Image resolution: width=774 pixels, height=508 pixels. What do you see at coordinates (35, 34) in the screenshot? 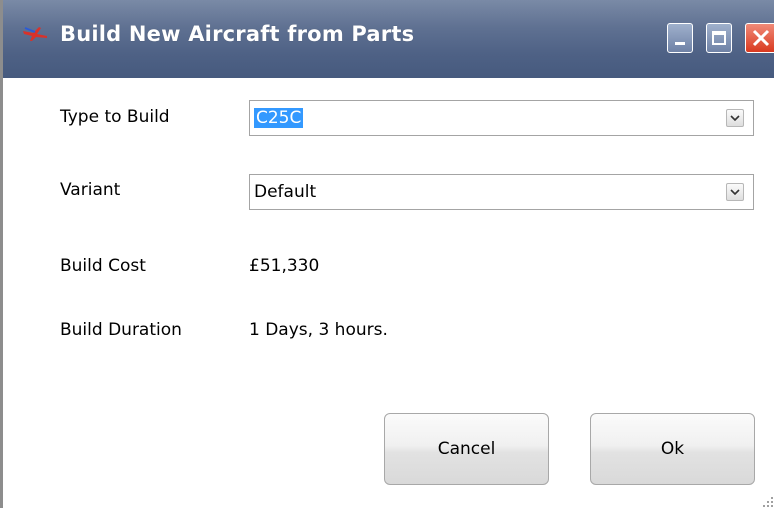
I see `aircraft-icon` at bounding box center [35, 34].